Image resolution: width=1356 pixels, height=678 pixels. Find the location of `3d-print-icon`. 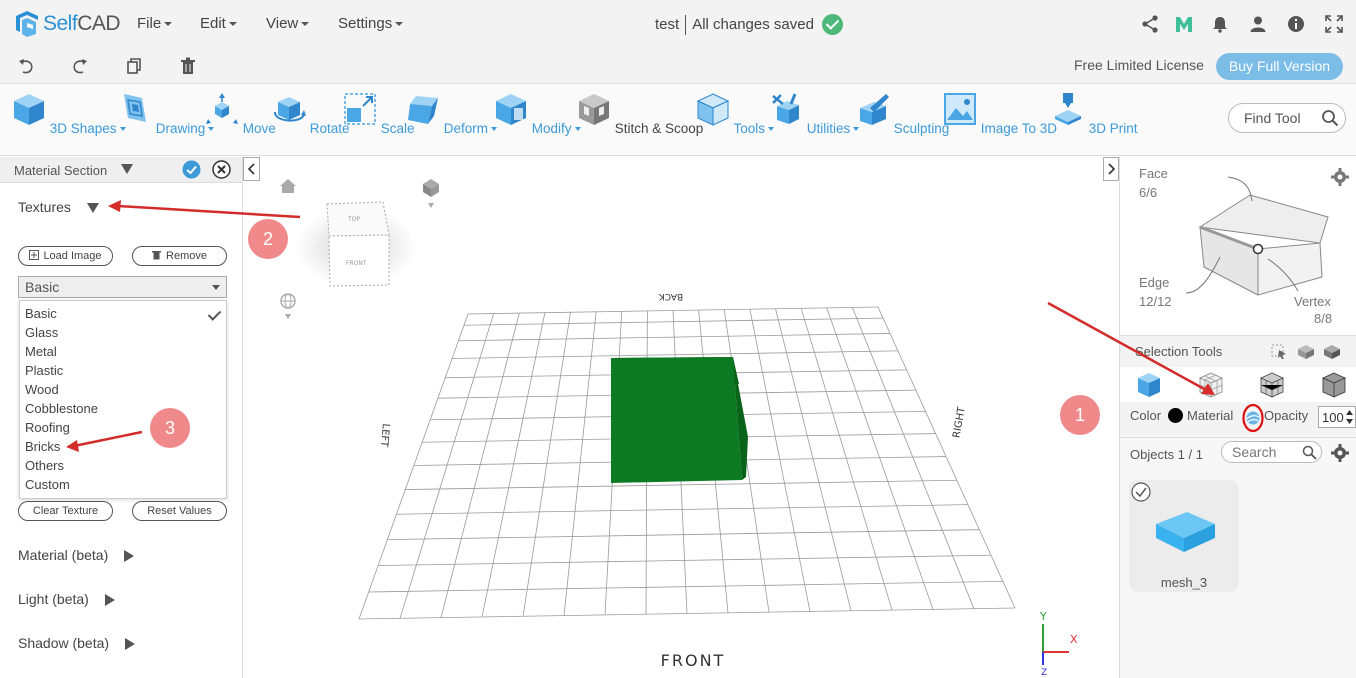

3d-print-icon is located at coordinates (1068, 109).